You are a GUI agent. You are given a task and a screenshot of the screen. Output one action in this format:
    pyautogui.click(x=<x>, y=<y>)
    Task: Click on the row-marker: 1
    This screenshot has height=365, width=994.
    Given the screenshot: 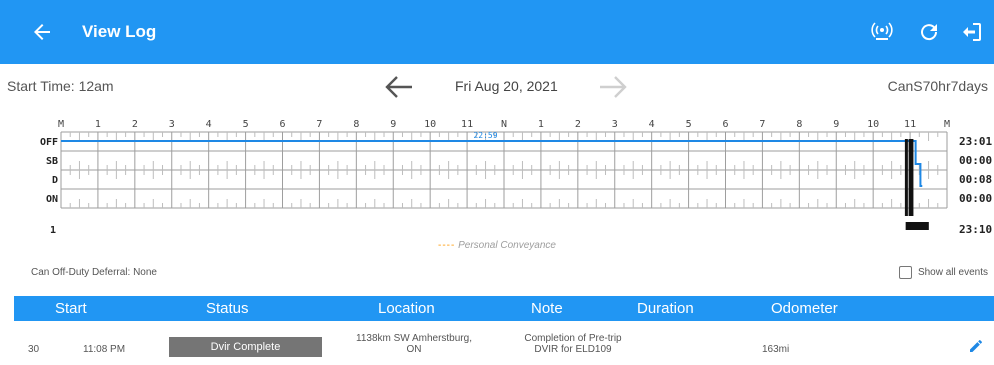 What is the action you would take?
    pyautogui.click(x=53, y=230)
    